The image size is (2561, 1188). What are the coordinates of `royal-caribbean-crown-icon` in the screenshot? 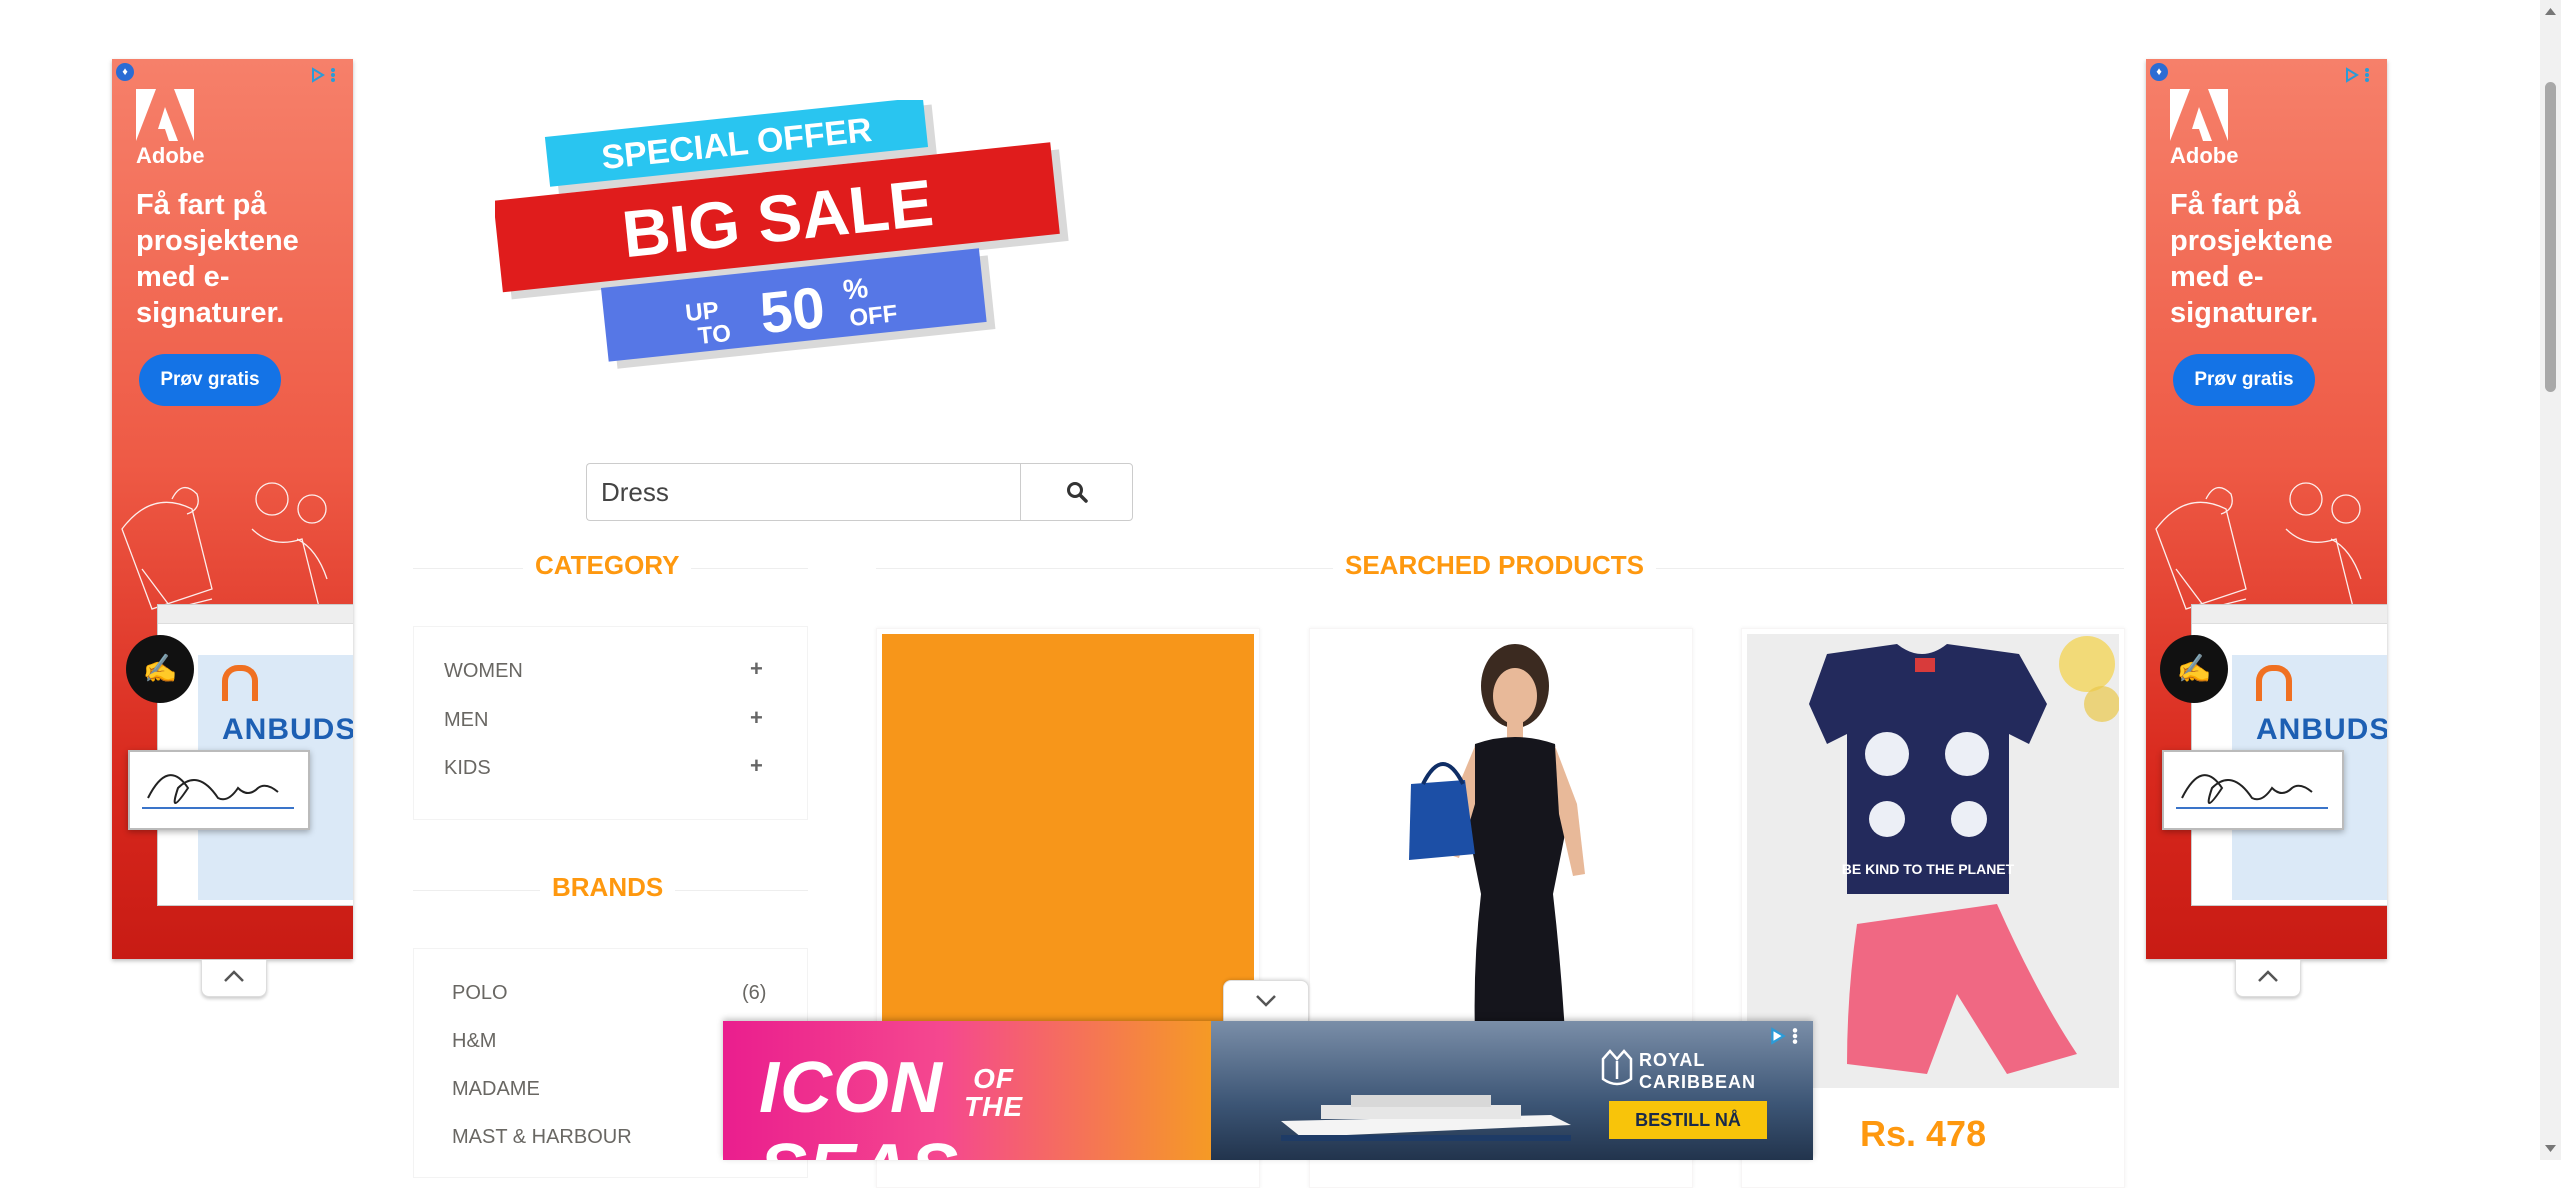 It's located at (1617, 1067).